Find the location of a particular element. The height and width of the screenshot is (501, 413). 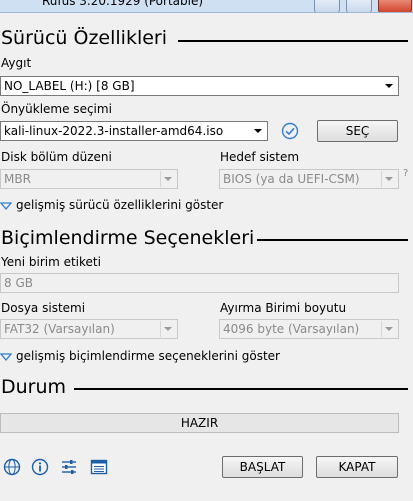

target-system-dropdown: BIOS (ya da UEFI-CSM) is located at coordinates (309, 179).